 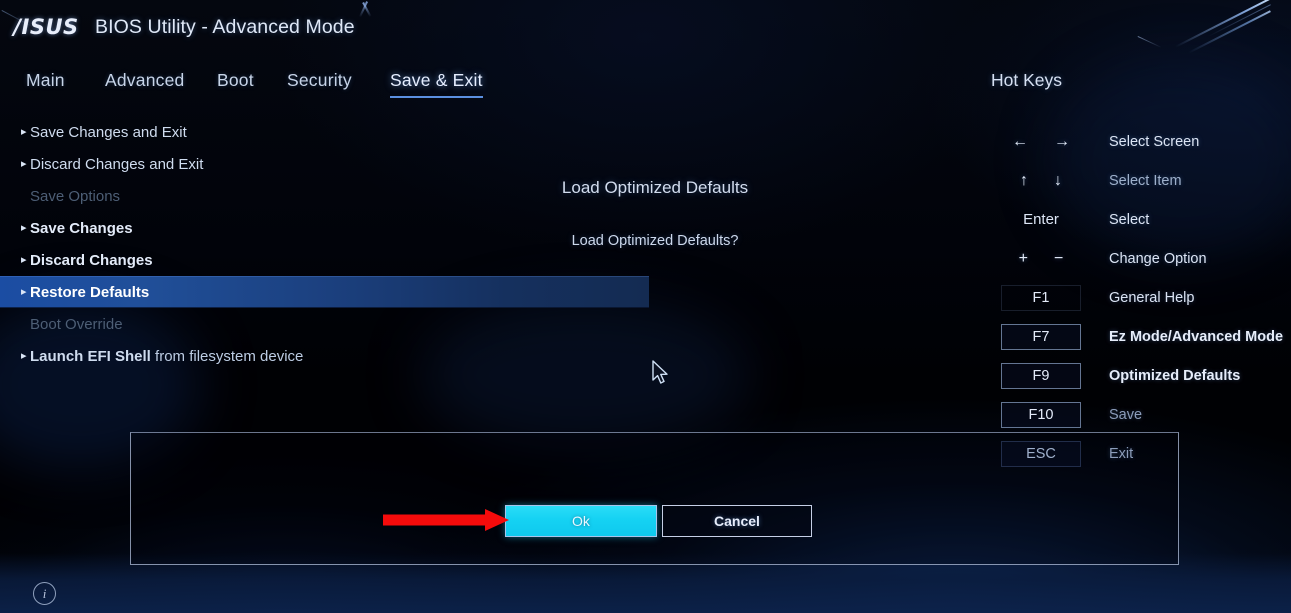 I want to click on hotkey-keys: Enter, so click(x=1041, y=219).